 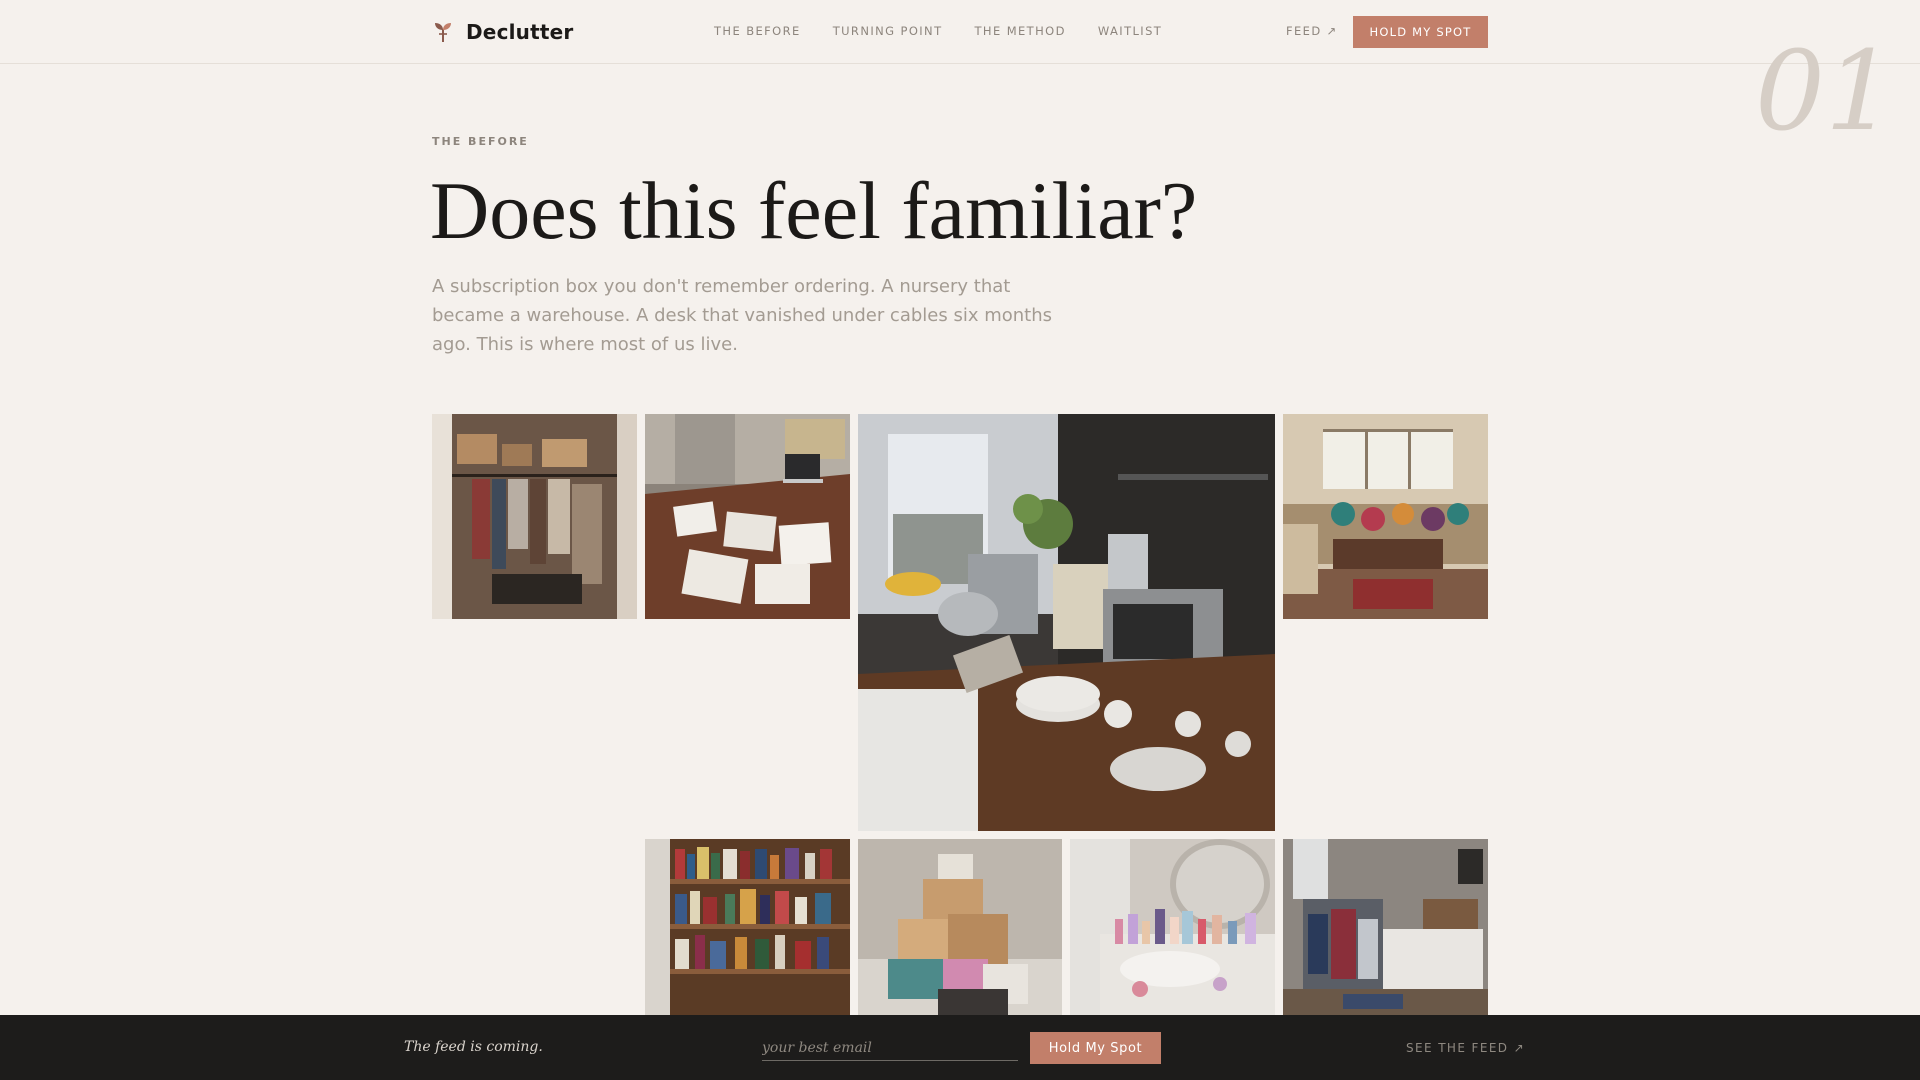 What do you see at coordinates (1312, 31) in the screenshot?
I see `feed-link: FEED ↗` at bounding box center [1312, 31].